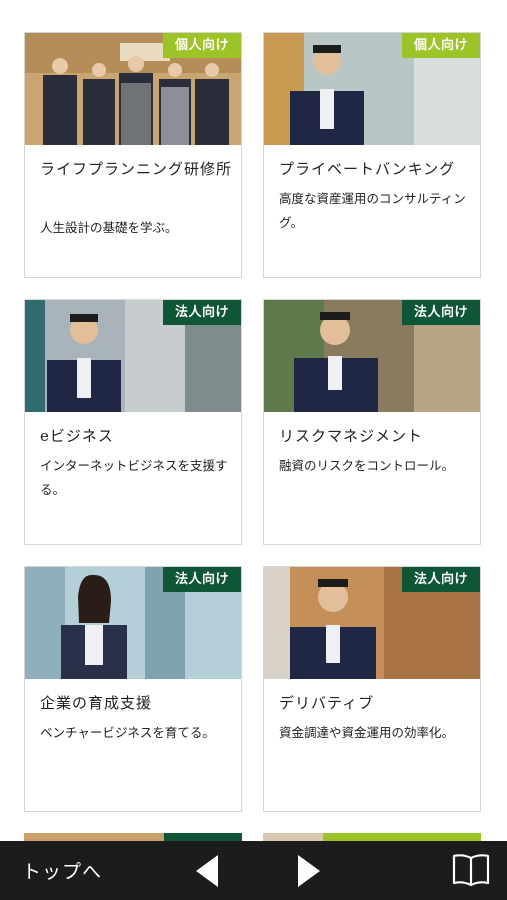 The height and width of the screenshot is (900, 507). I want to click on card-description: 高度な資産運用のコンサルティング。, so click(372, 210).